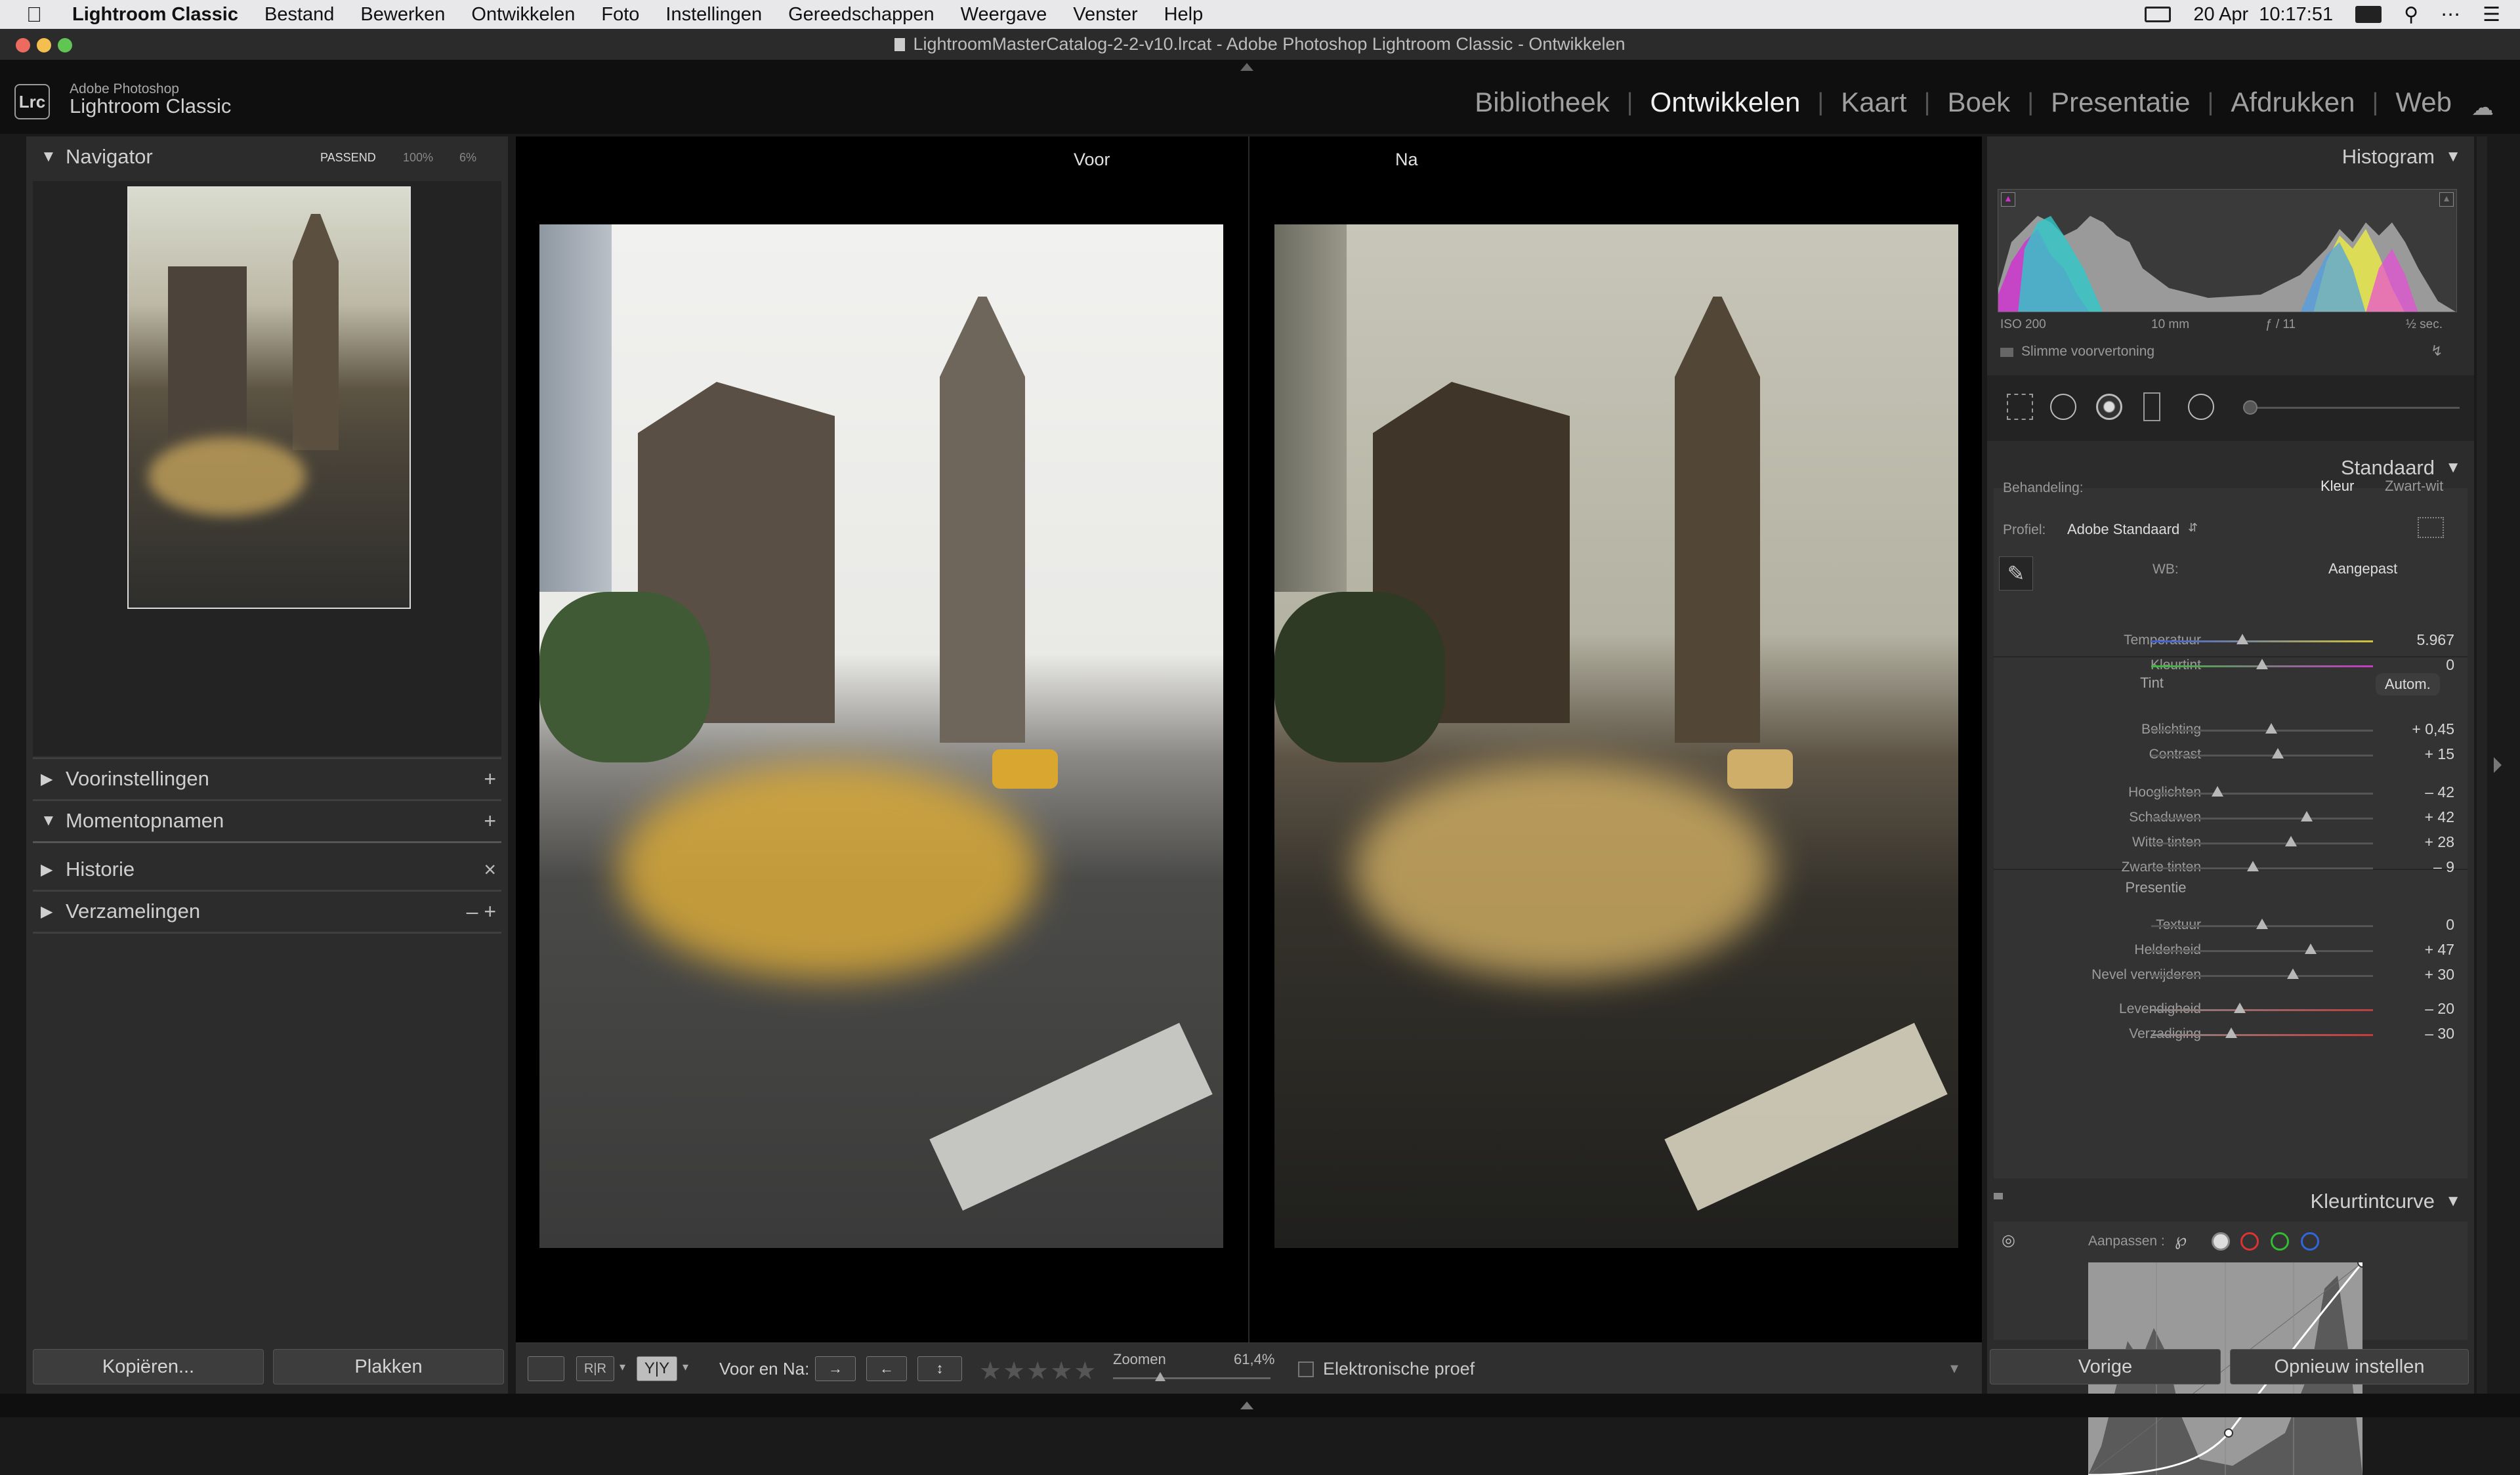 Image resolution: width=2520 pixels, height=1475 pixels. I want to click on slider-value: 5.967, so click(2435, 640).